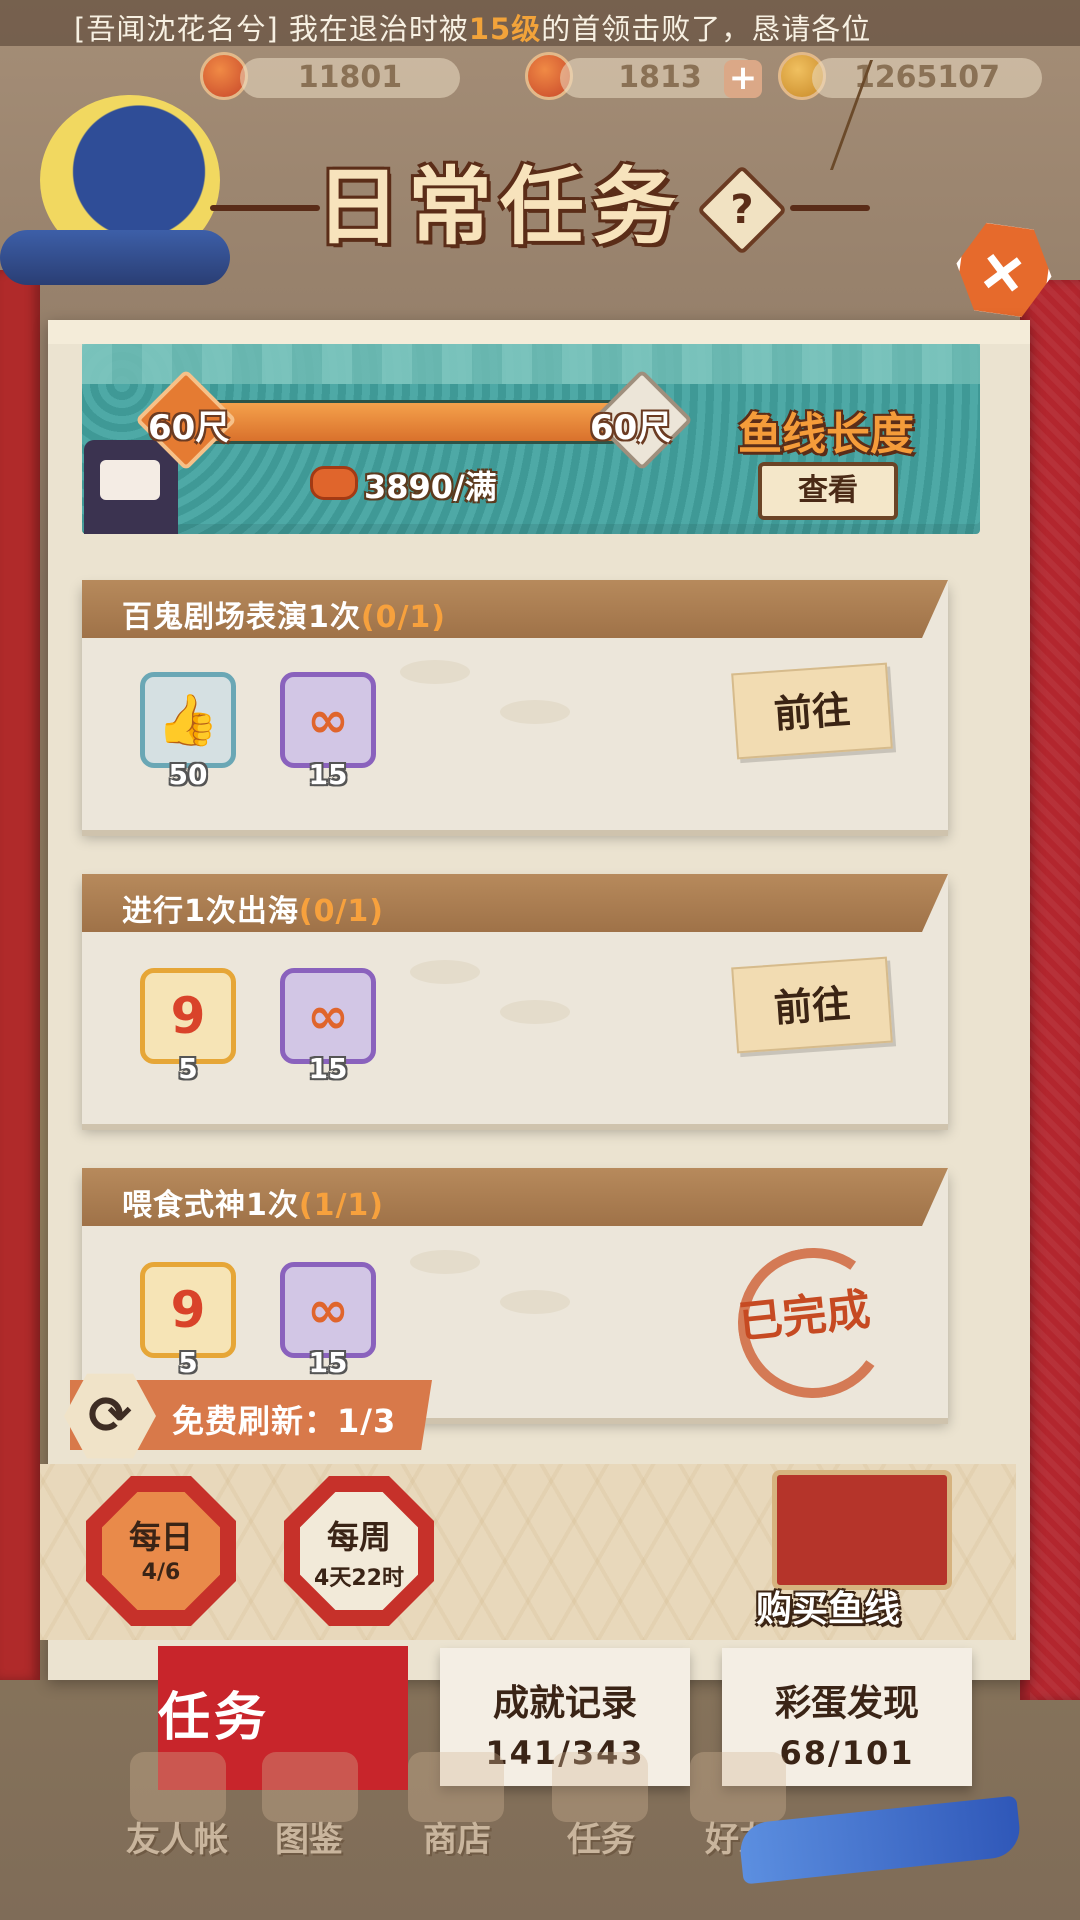 Image resolution: width=1080 pixels, height=1920 pixels. I want to click on tab-easter-eggs-label: 彩蛋发现, so click(846, 1703).